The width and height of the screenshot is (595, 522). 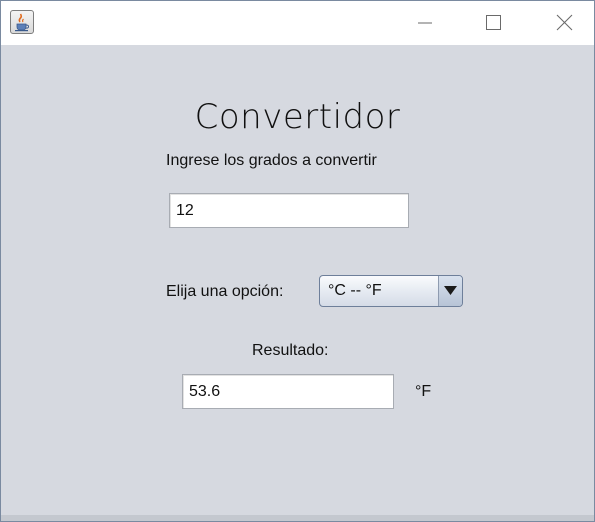 What do you see at coordinates (290, 350) in the screenshot?
I see `result-label: Resultado:` at bounding box center [290, 350].